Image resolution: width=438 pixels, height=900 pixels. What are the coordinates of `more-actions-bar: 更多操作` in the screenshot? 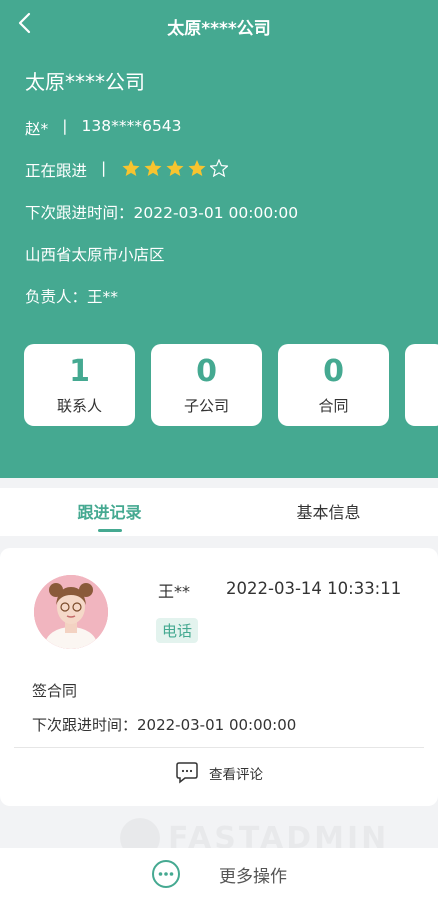 It's located at (219, 874).